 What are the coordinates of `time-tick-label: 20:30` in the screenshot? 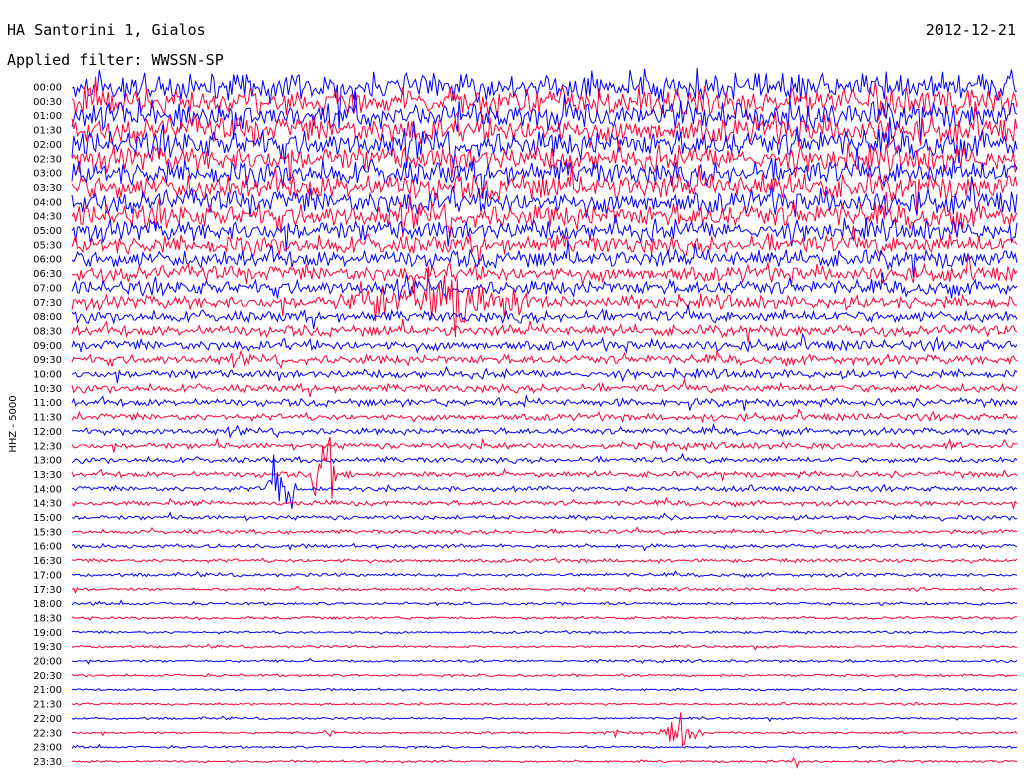 It's located at (47, 676).